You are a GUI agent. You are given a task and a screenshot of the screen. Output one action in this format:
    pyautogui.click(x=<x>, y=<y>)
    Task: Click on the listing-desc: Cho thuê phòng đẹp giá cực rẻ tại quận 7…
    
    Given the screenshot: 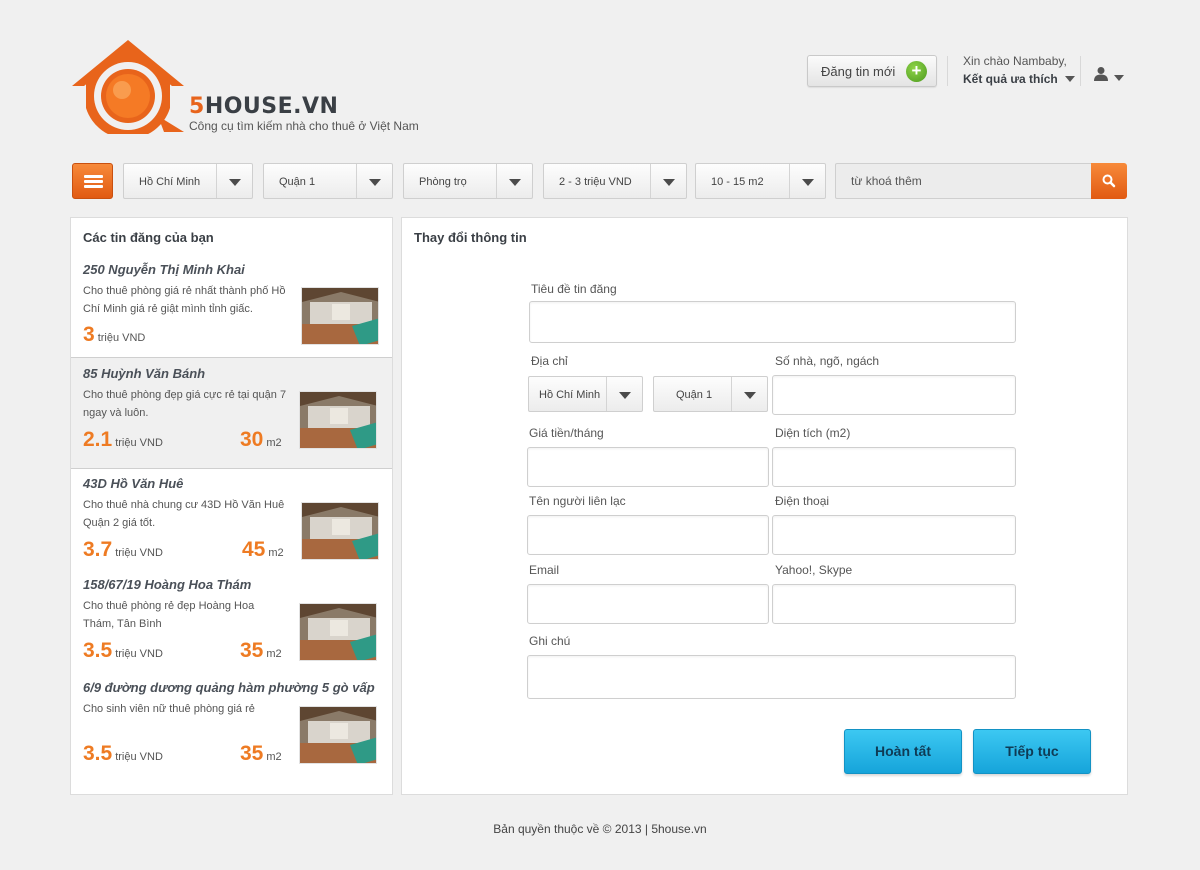 What is the action you would take?
    pyautogui.click(x=185, y=404)
    